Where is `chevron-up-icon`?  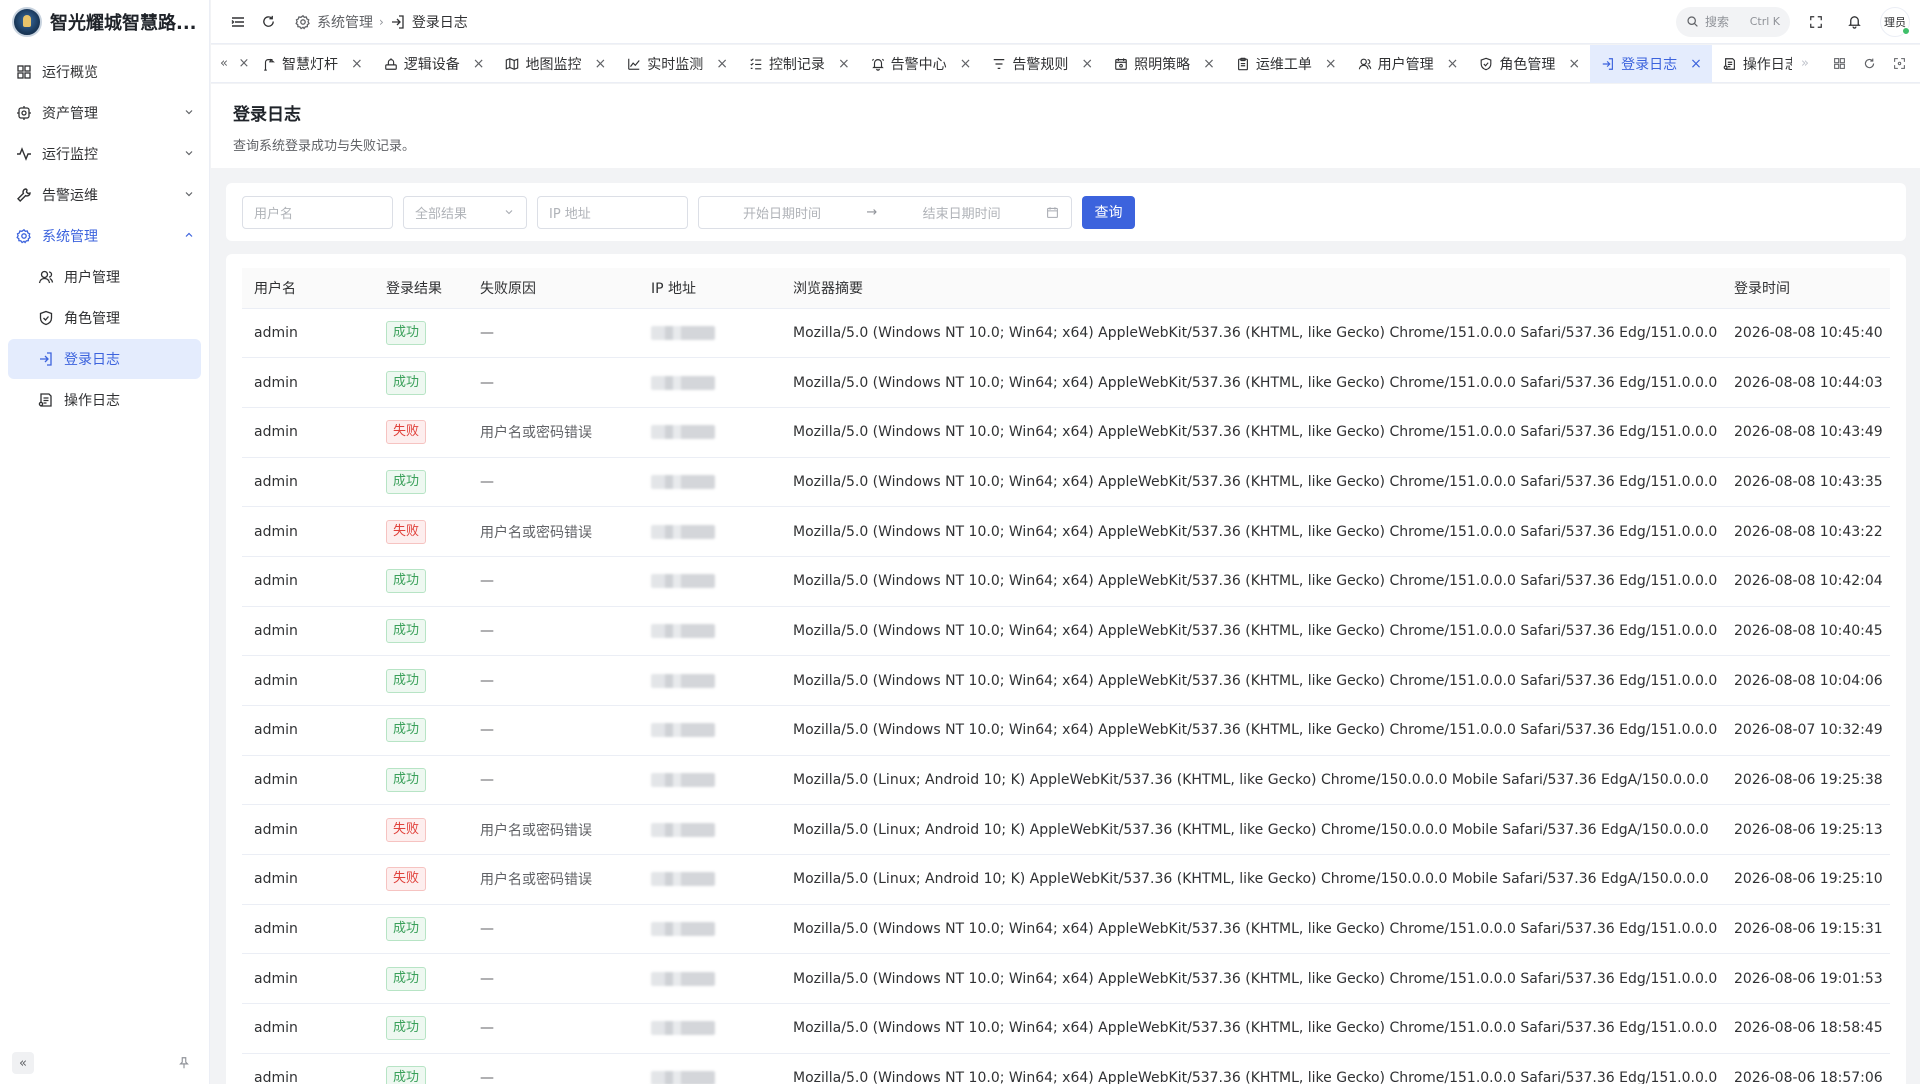
chevron-up-icon is located at coordinates (189, 236).